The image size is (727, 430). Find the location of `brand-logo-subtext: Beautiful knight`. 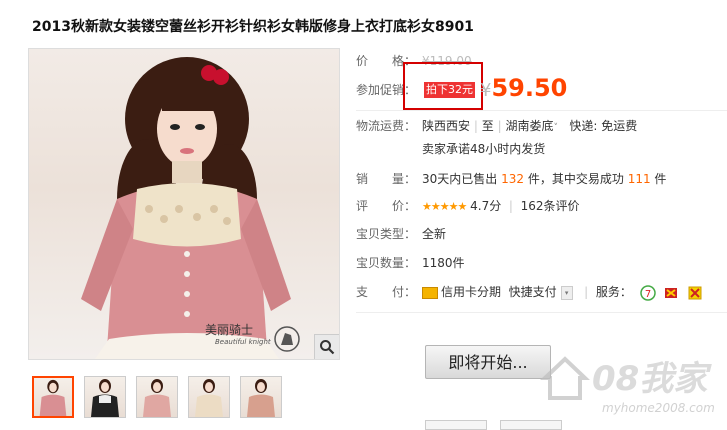

brand-logo-subtext: Beautiful knight is located at coordinates (243, 342).